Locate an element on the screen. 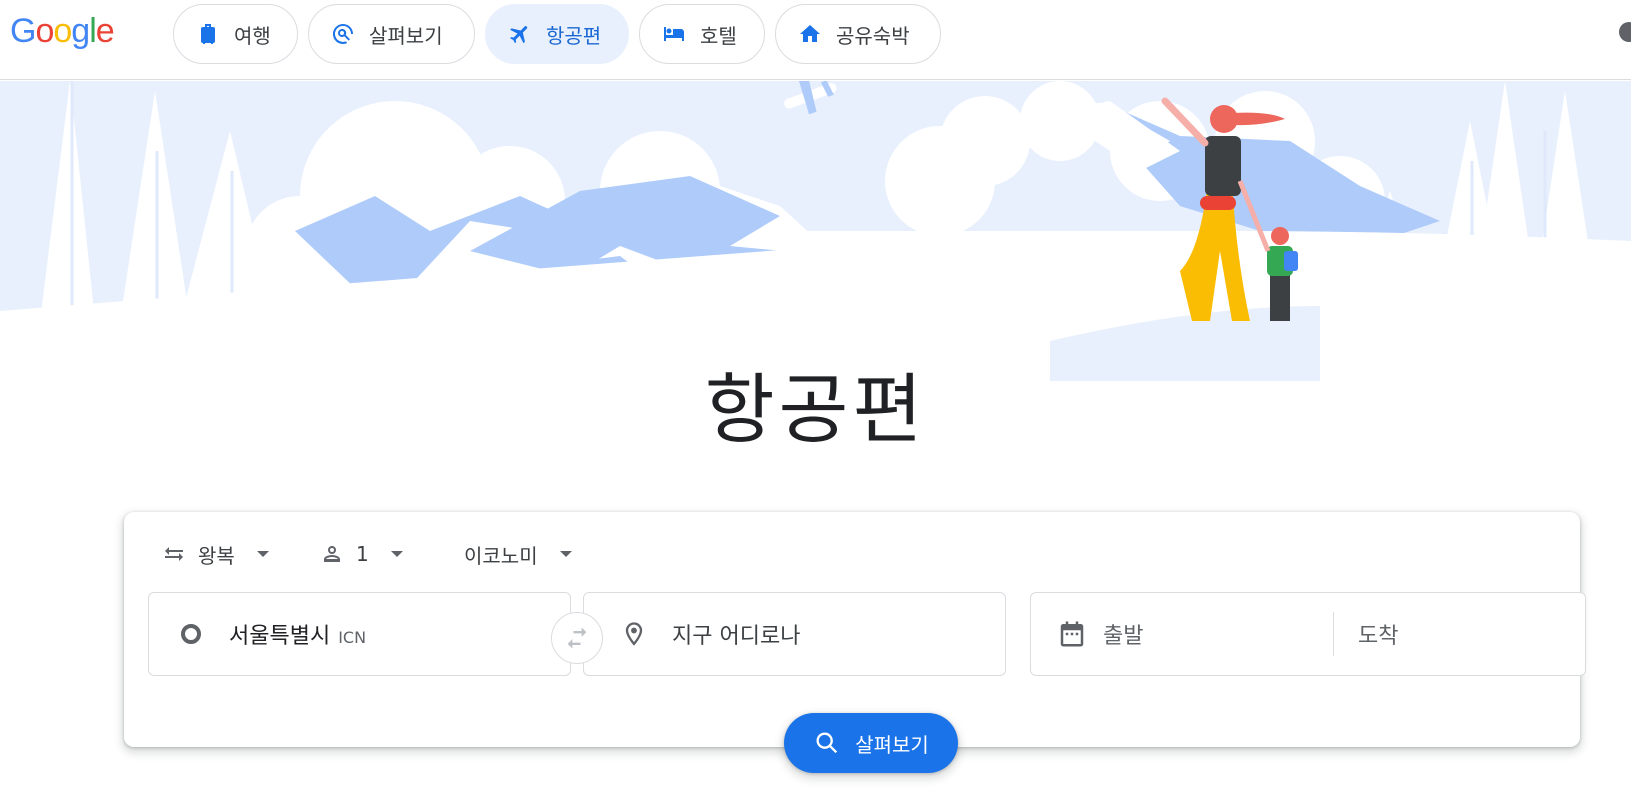 Image resolution: width=1631 pixels, height=800 pixels. product-tabs: 여행 살펴보기 항공편 호텔 공유숙박 is located at coordinates (557, 34).